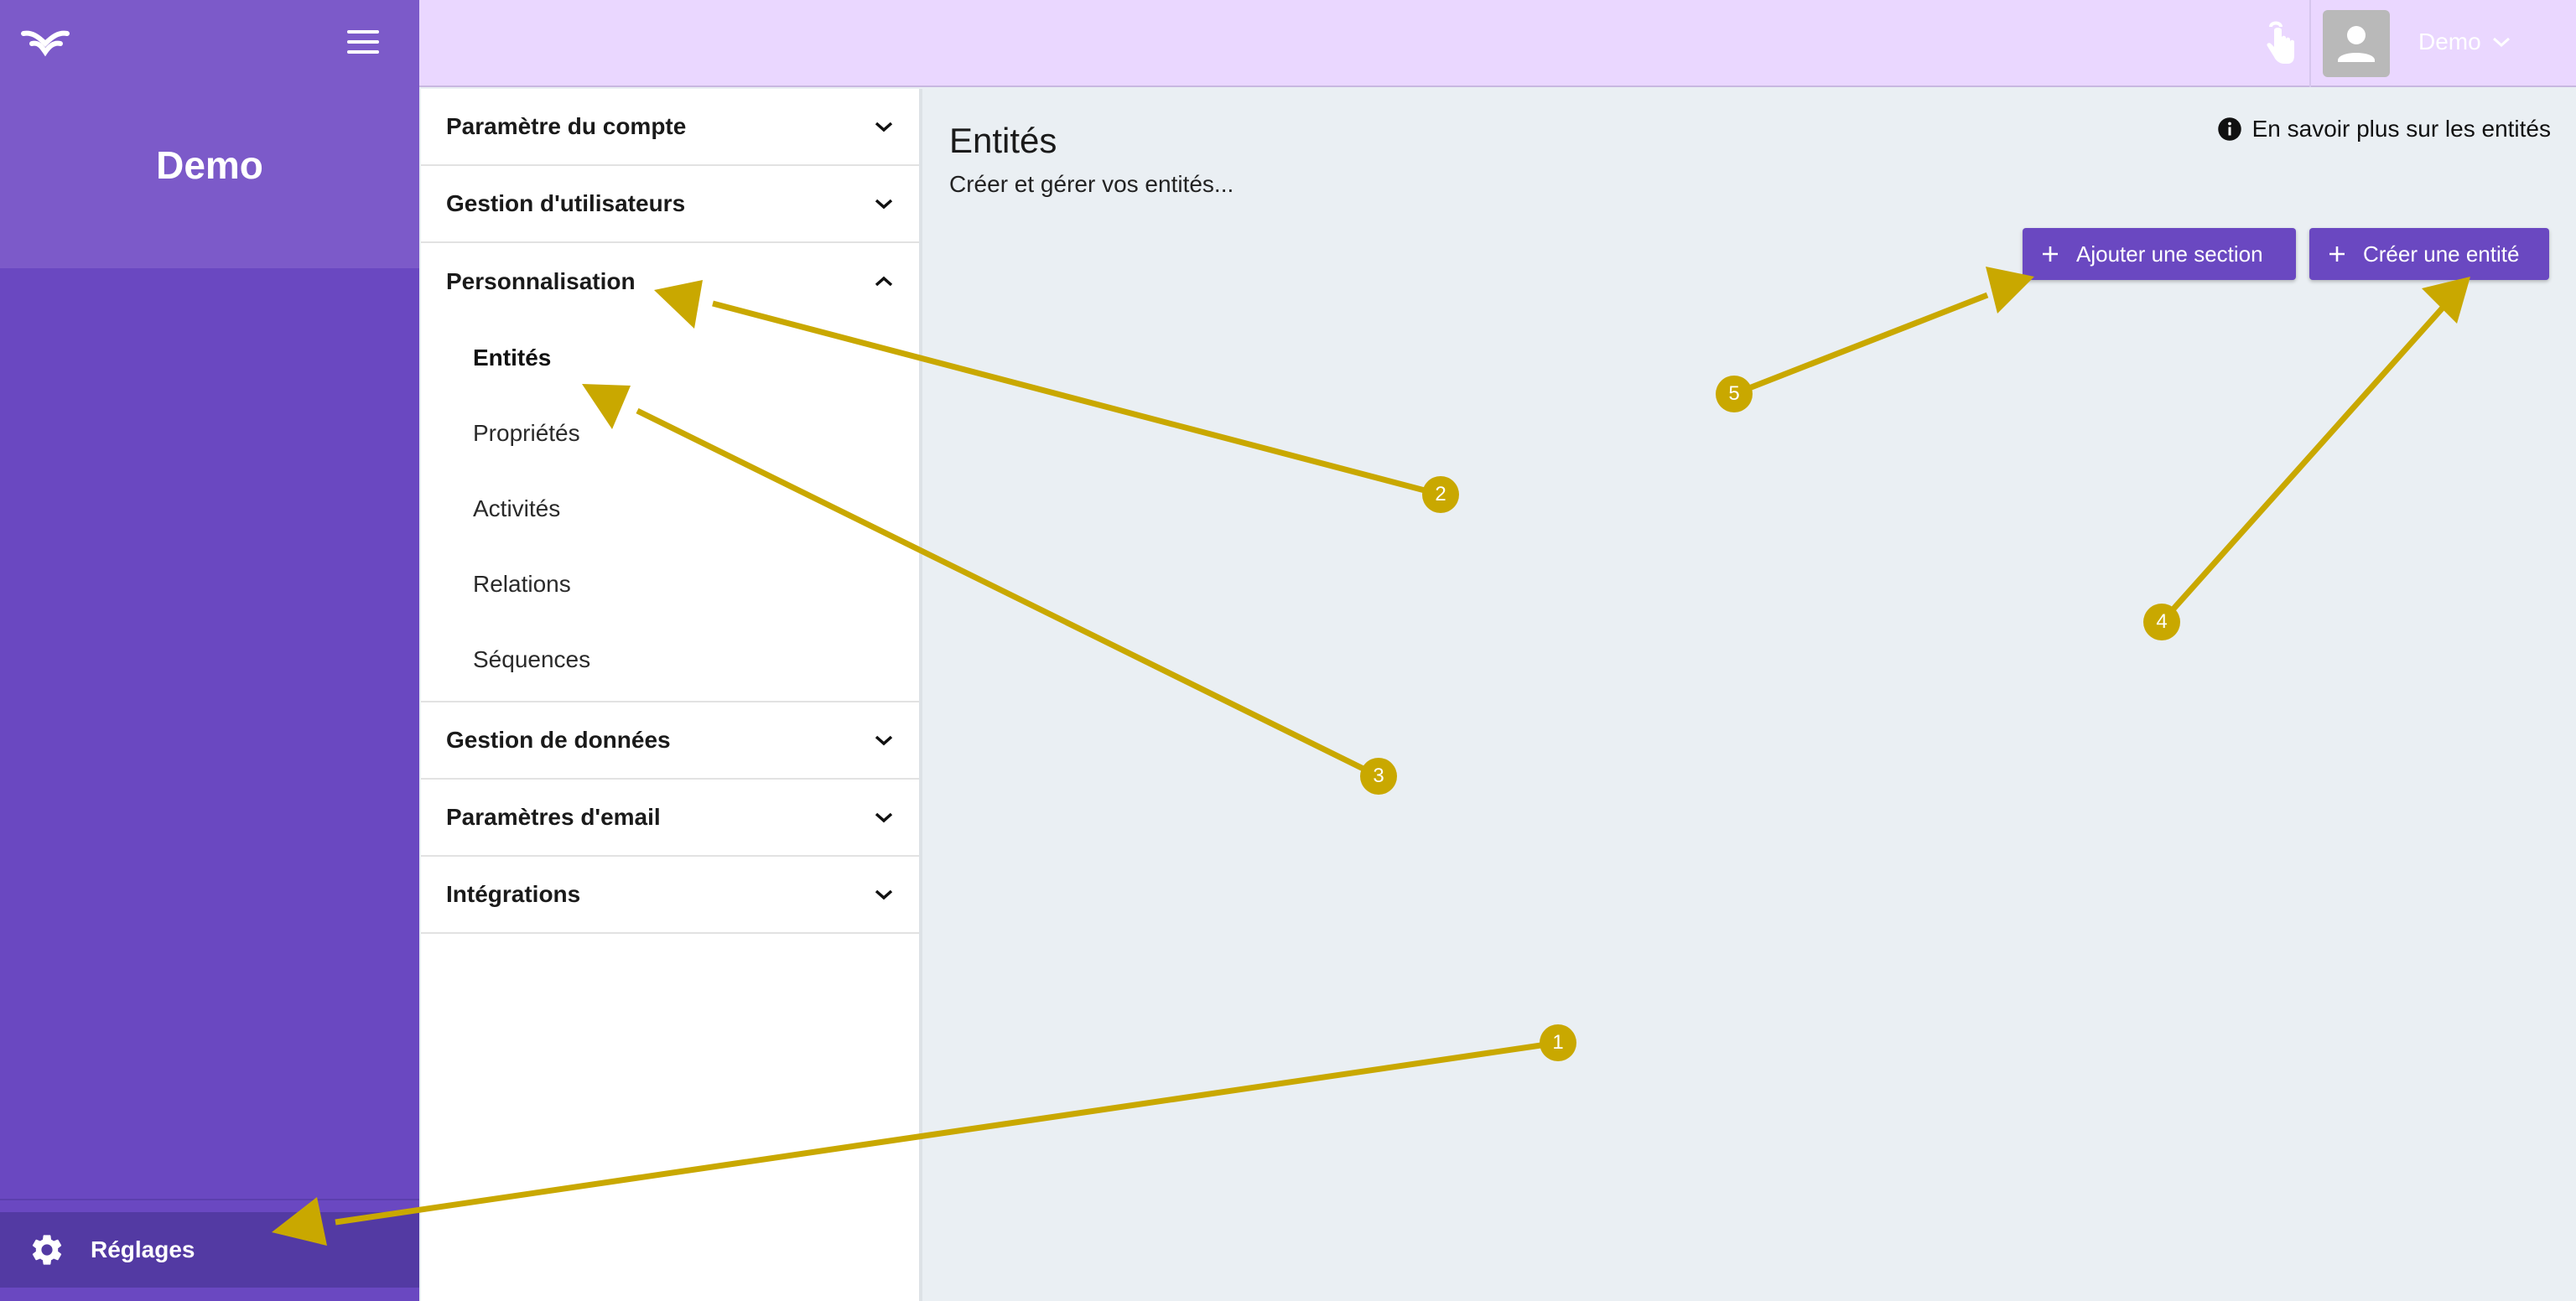  I want to click on nav-section-label: Intégrations, so click(513, 894).